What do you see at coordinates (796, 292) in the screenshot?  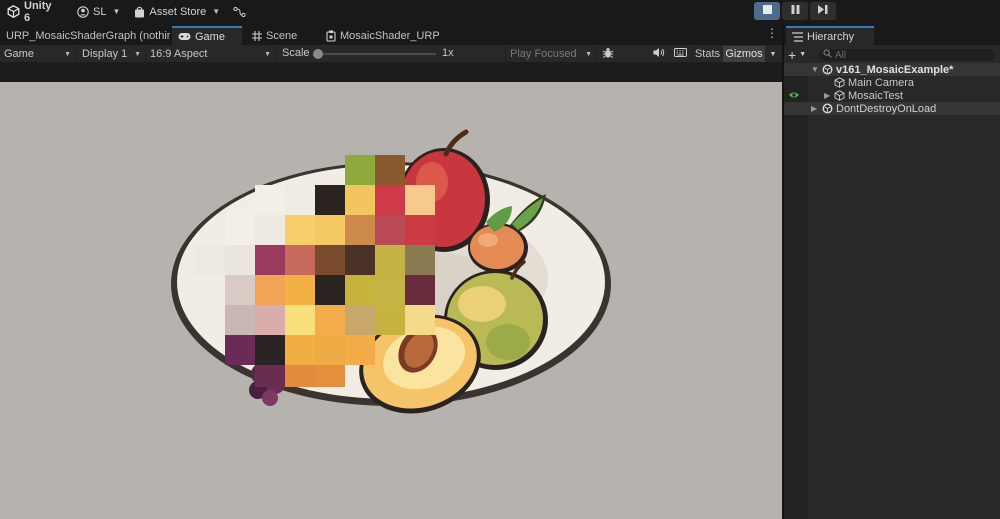 I see `hierarchy-gutter` at bounding box center [796, 292].